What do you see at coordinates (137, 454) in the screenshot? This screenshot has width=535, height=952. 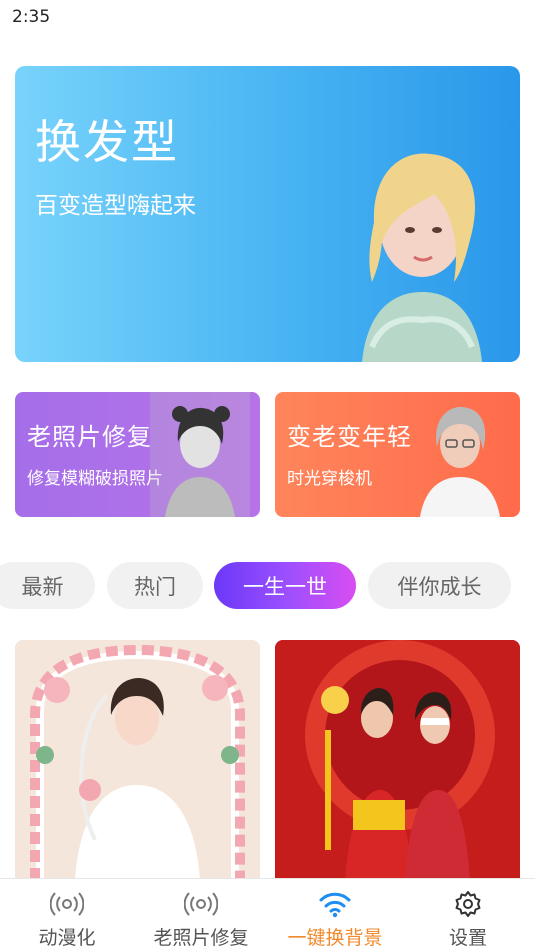 I see `card-old-photo-restore: 老照片修复 修复模糊破损照片` at bounding box center [137, 454].